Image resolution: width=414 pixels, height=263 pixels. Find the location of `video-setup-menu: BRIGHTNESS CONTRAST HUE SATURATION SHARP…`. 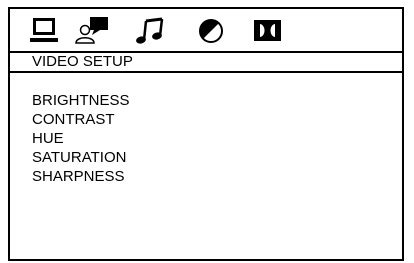

video-setup-menu: BRIGHTNESS CONTRAST HUE SATURATION SHARP… is located at coordinates (81, 138).